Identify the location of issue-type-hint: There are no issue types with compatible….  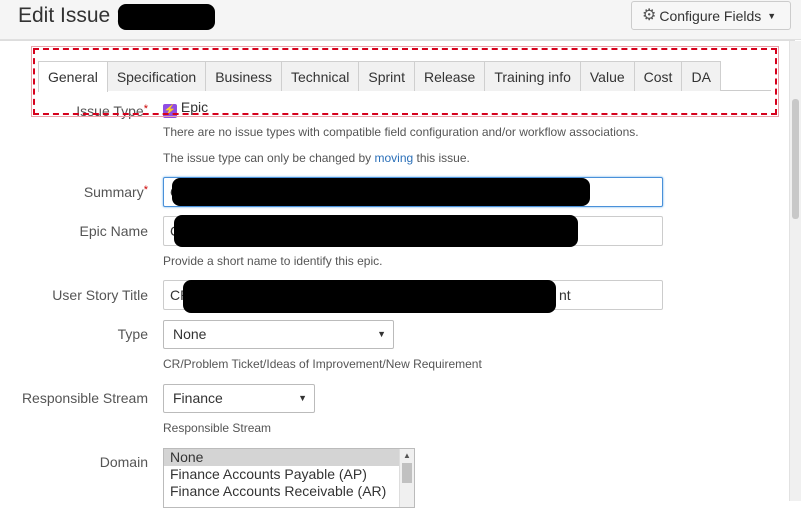
(401, 132).